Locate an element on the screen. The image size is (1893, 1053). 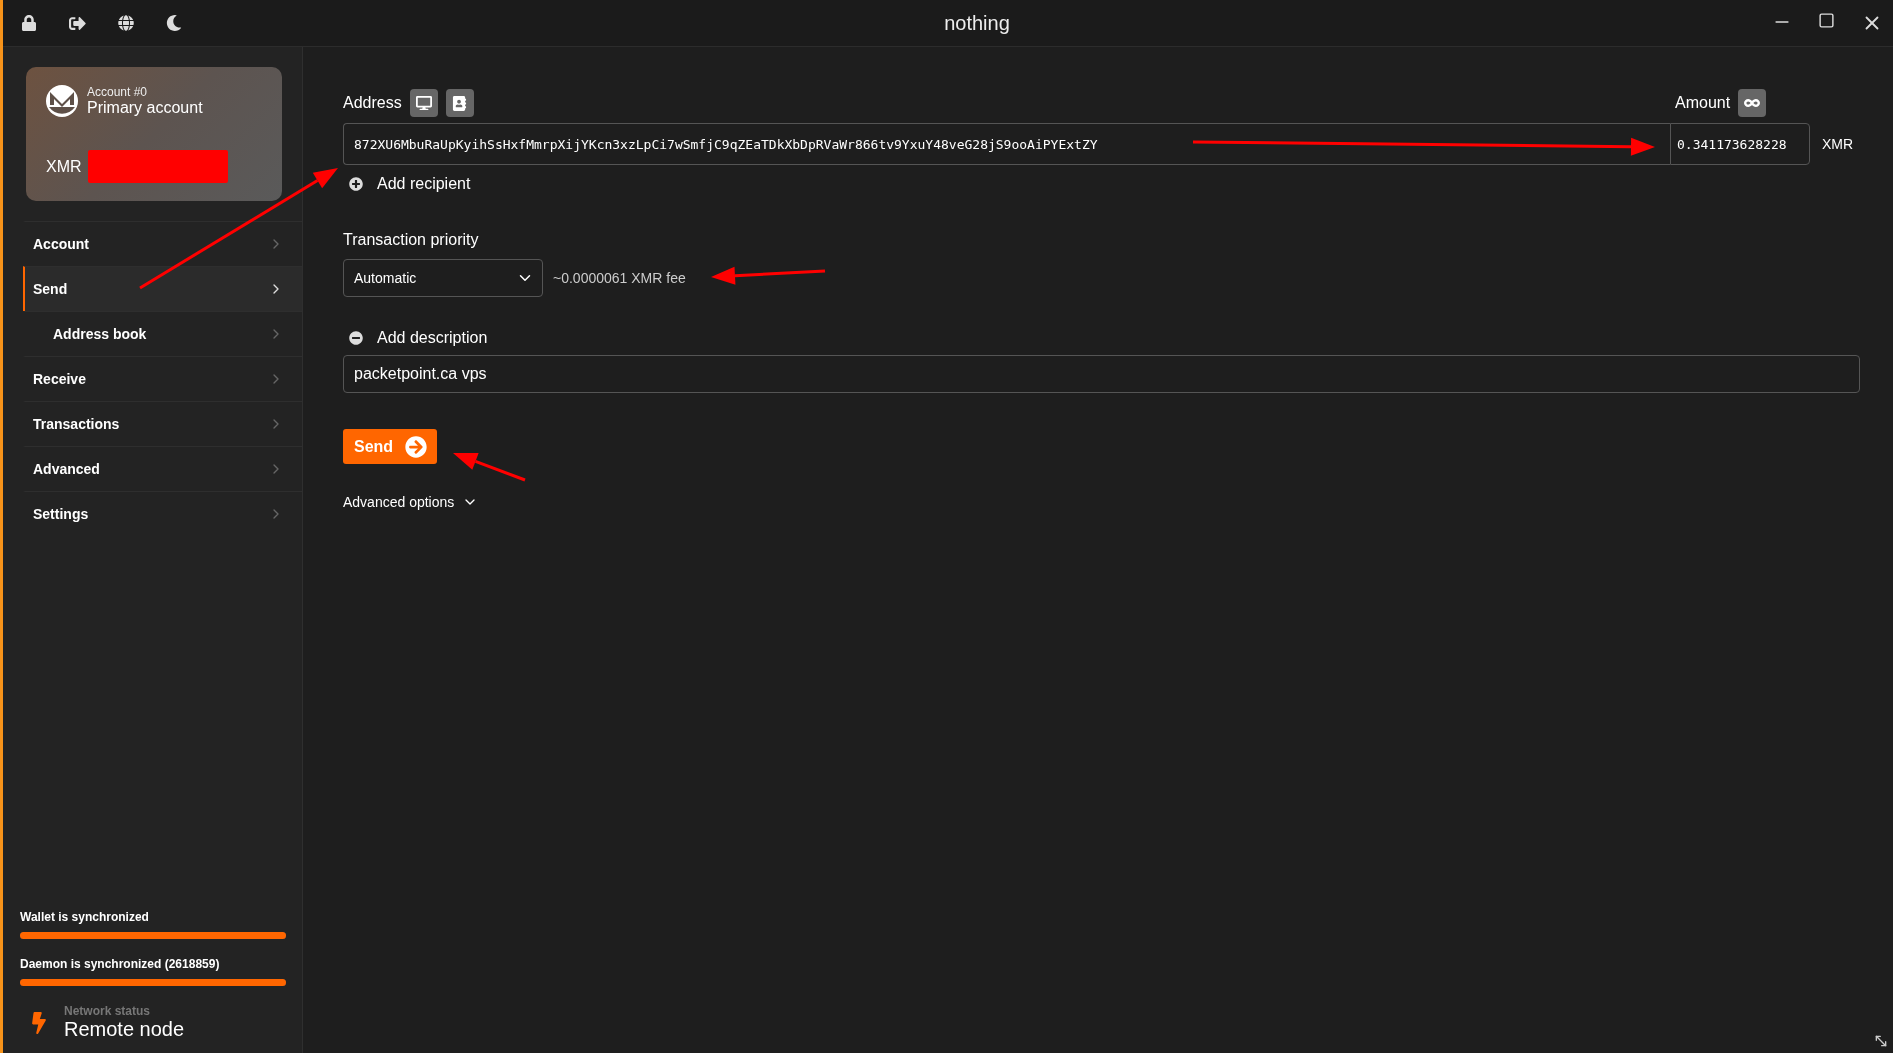
globe-icon is located at coordinates (126, 23).